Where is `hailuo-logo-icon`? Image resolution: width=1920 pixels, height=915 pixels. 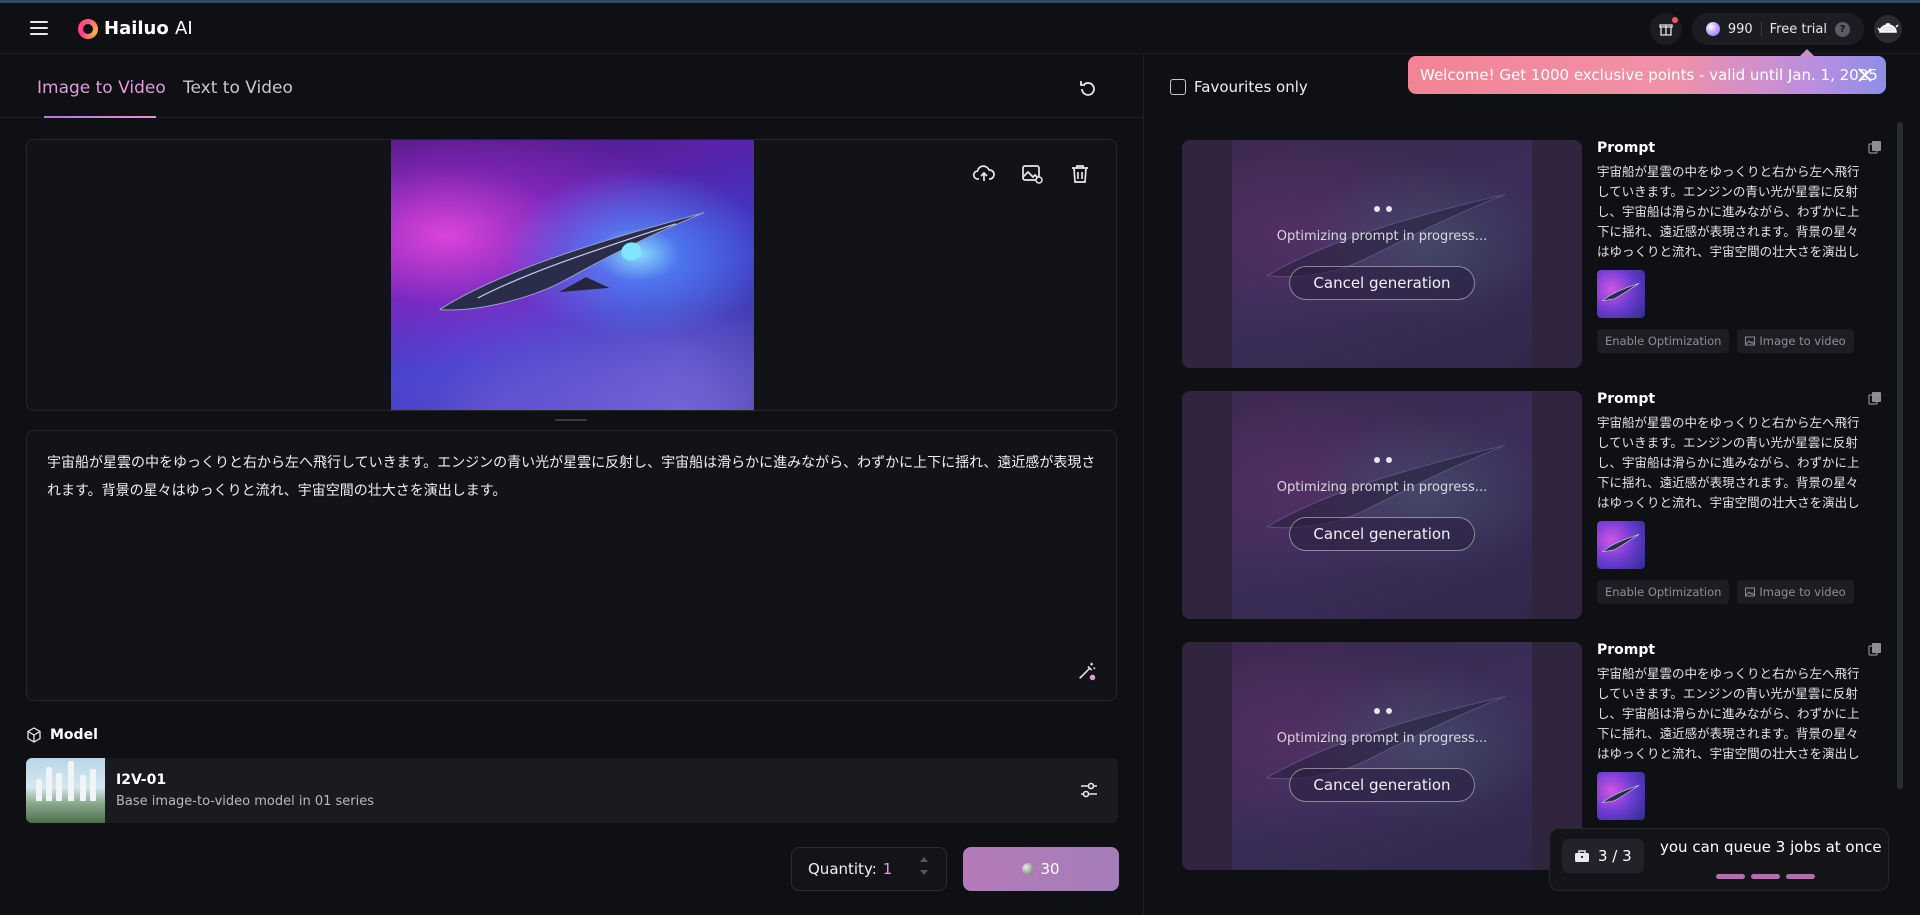
hailuo-logo-icon is located at coordinates (88, 28).